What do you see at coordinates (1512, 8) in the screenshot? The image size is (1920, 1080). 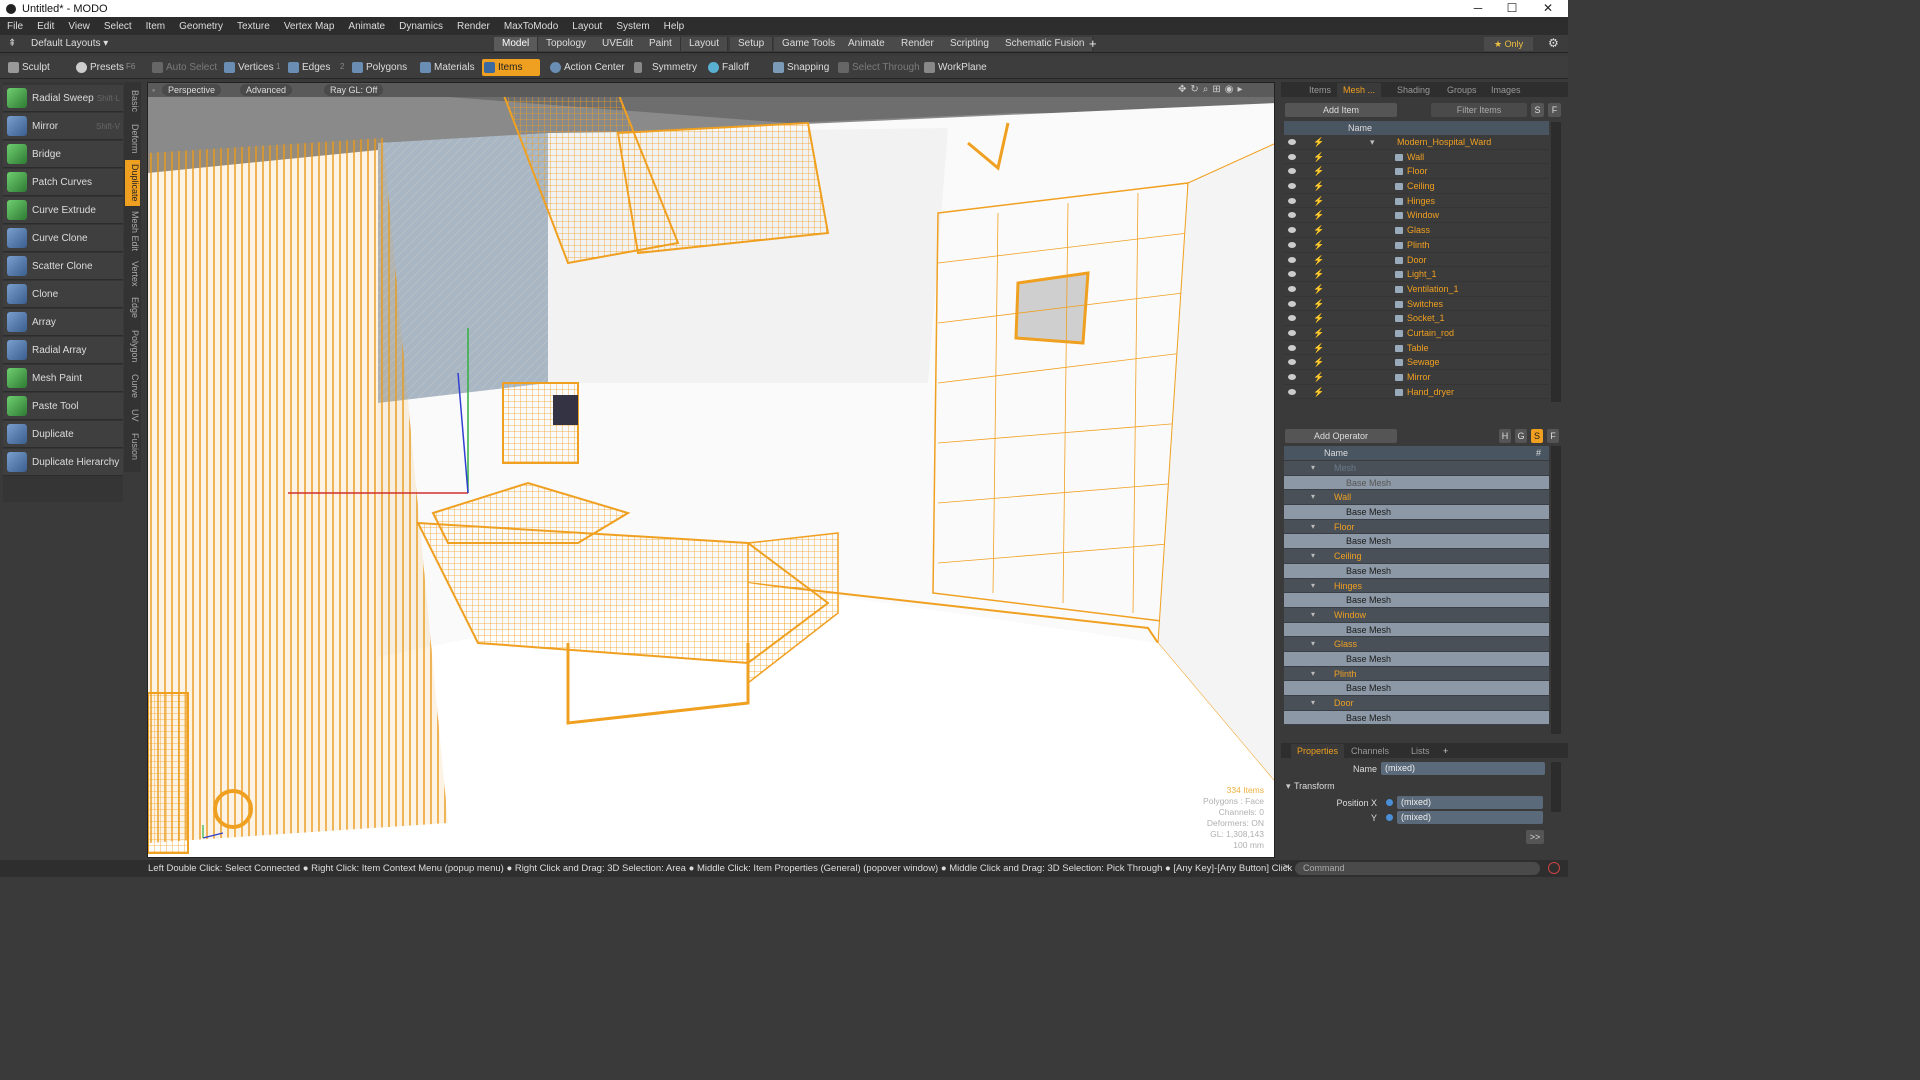 I see `maximize-button: ☐` at bounding box center [1512, 8].